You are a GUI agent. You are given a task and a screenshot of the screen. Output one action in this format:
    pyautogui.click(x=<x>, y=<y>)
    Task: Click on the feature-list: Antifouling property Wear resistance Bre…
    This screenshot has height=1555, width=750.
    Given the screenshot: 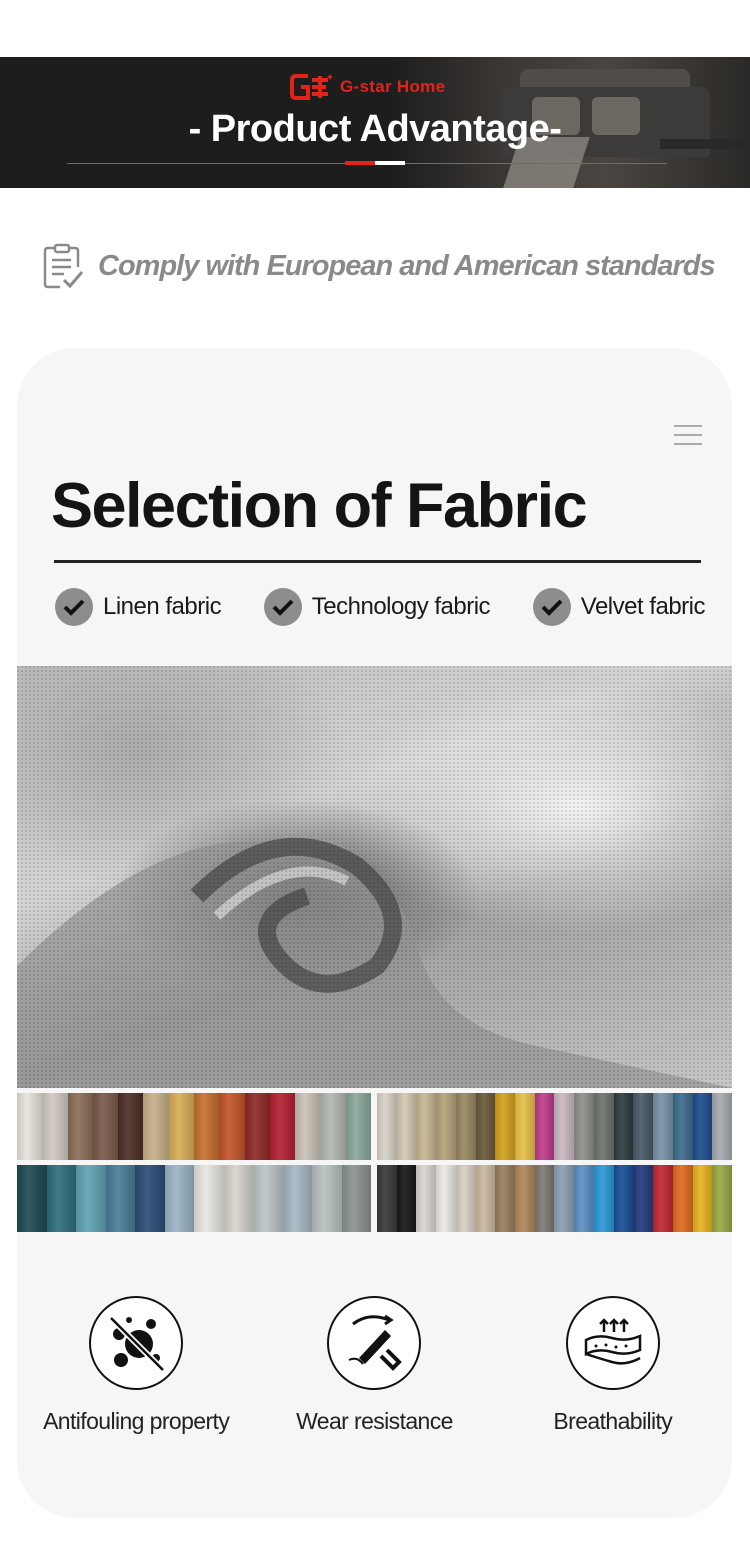 What is the action you would take?
    pyautogui.click(x=374, y=1365)
    